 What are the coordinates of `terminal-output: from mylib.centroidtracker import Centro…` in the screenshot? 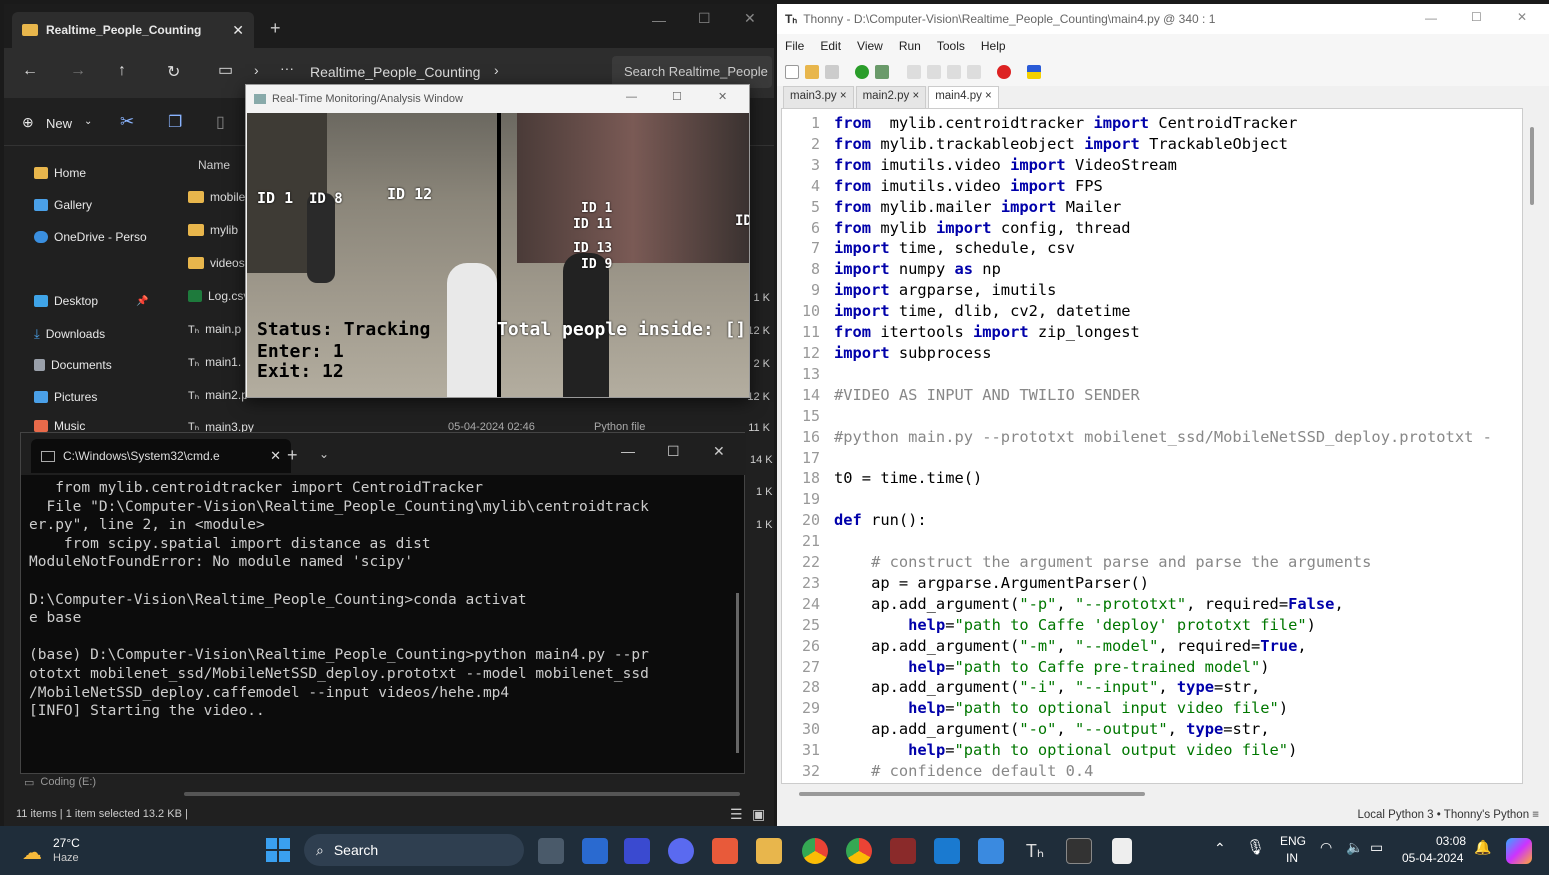 It's located at (379, 600).